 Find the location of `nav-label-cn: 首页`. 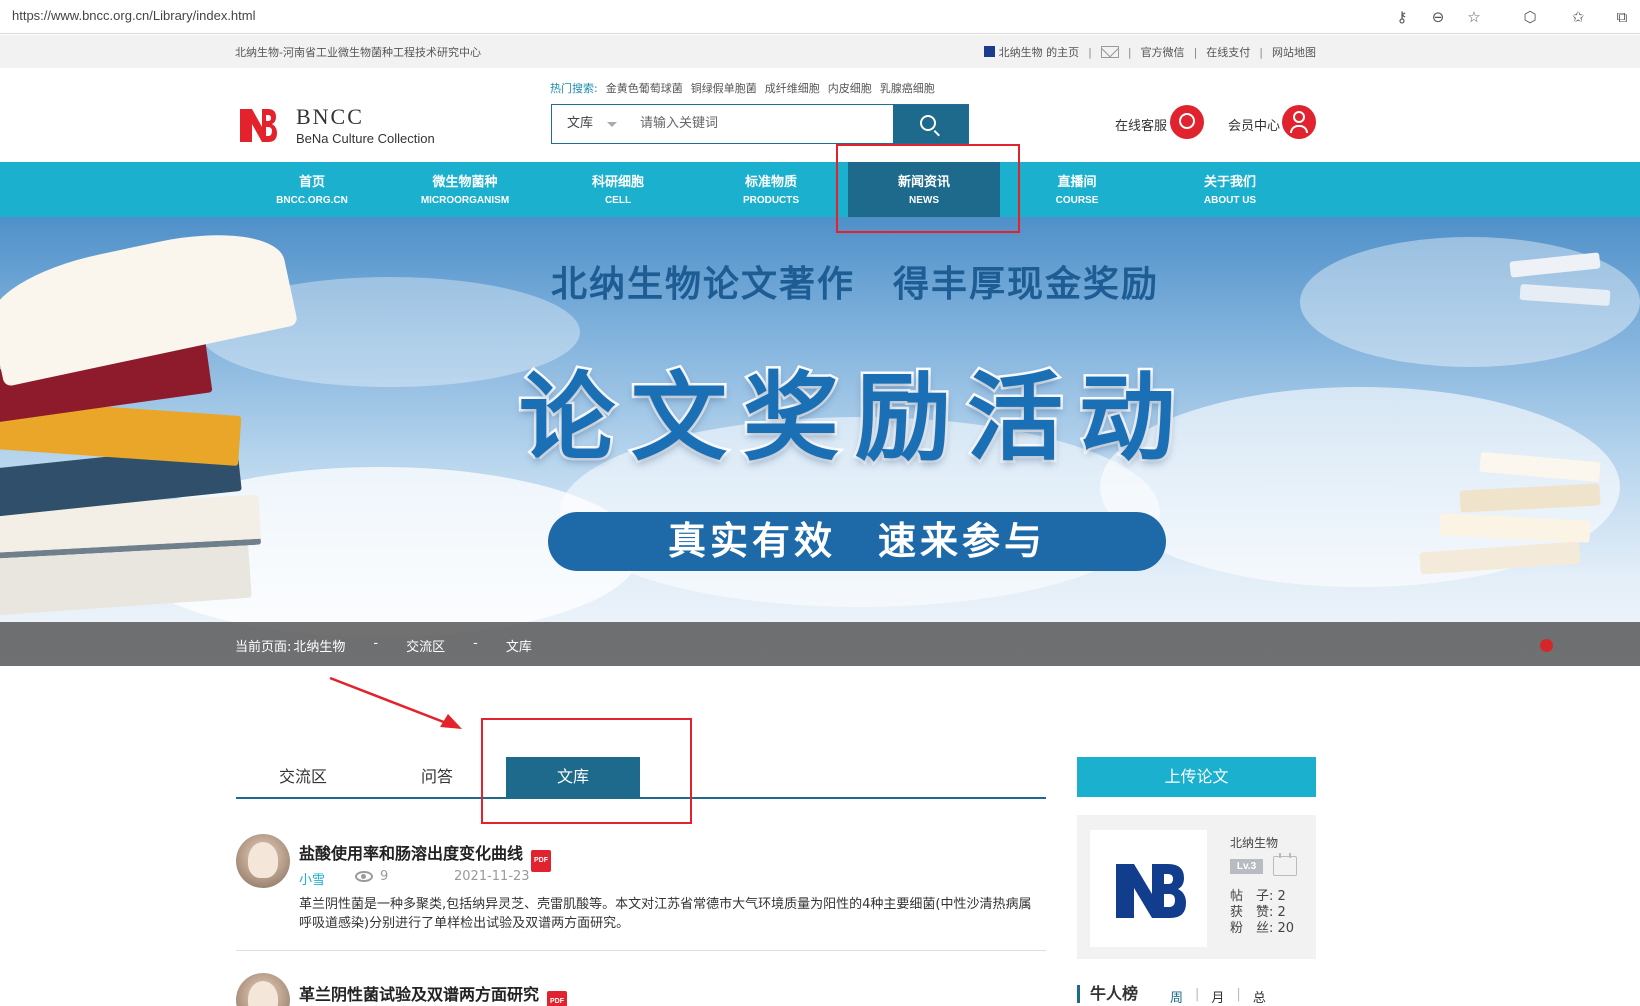

nav-label-cn: 首页 is located at coordinates (311, 182).